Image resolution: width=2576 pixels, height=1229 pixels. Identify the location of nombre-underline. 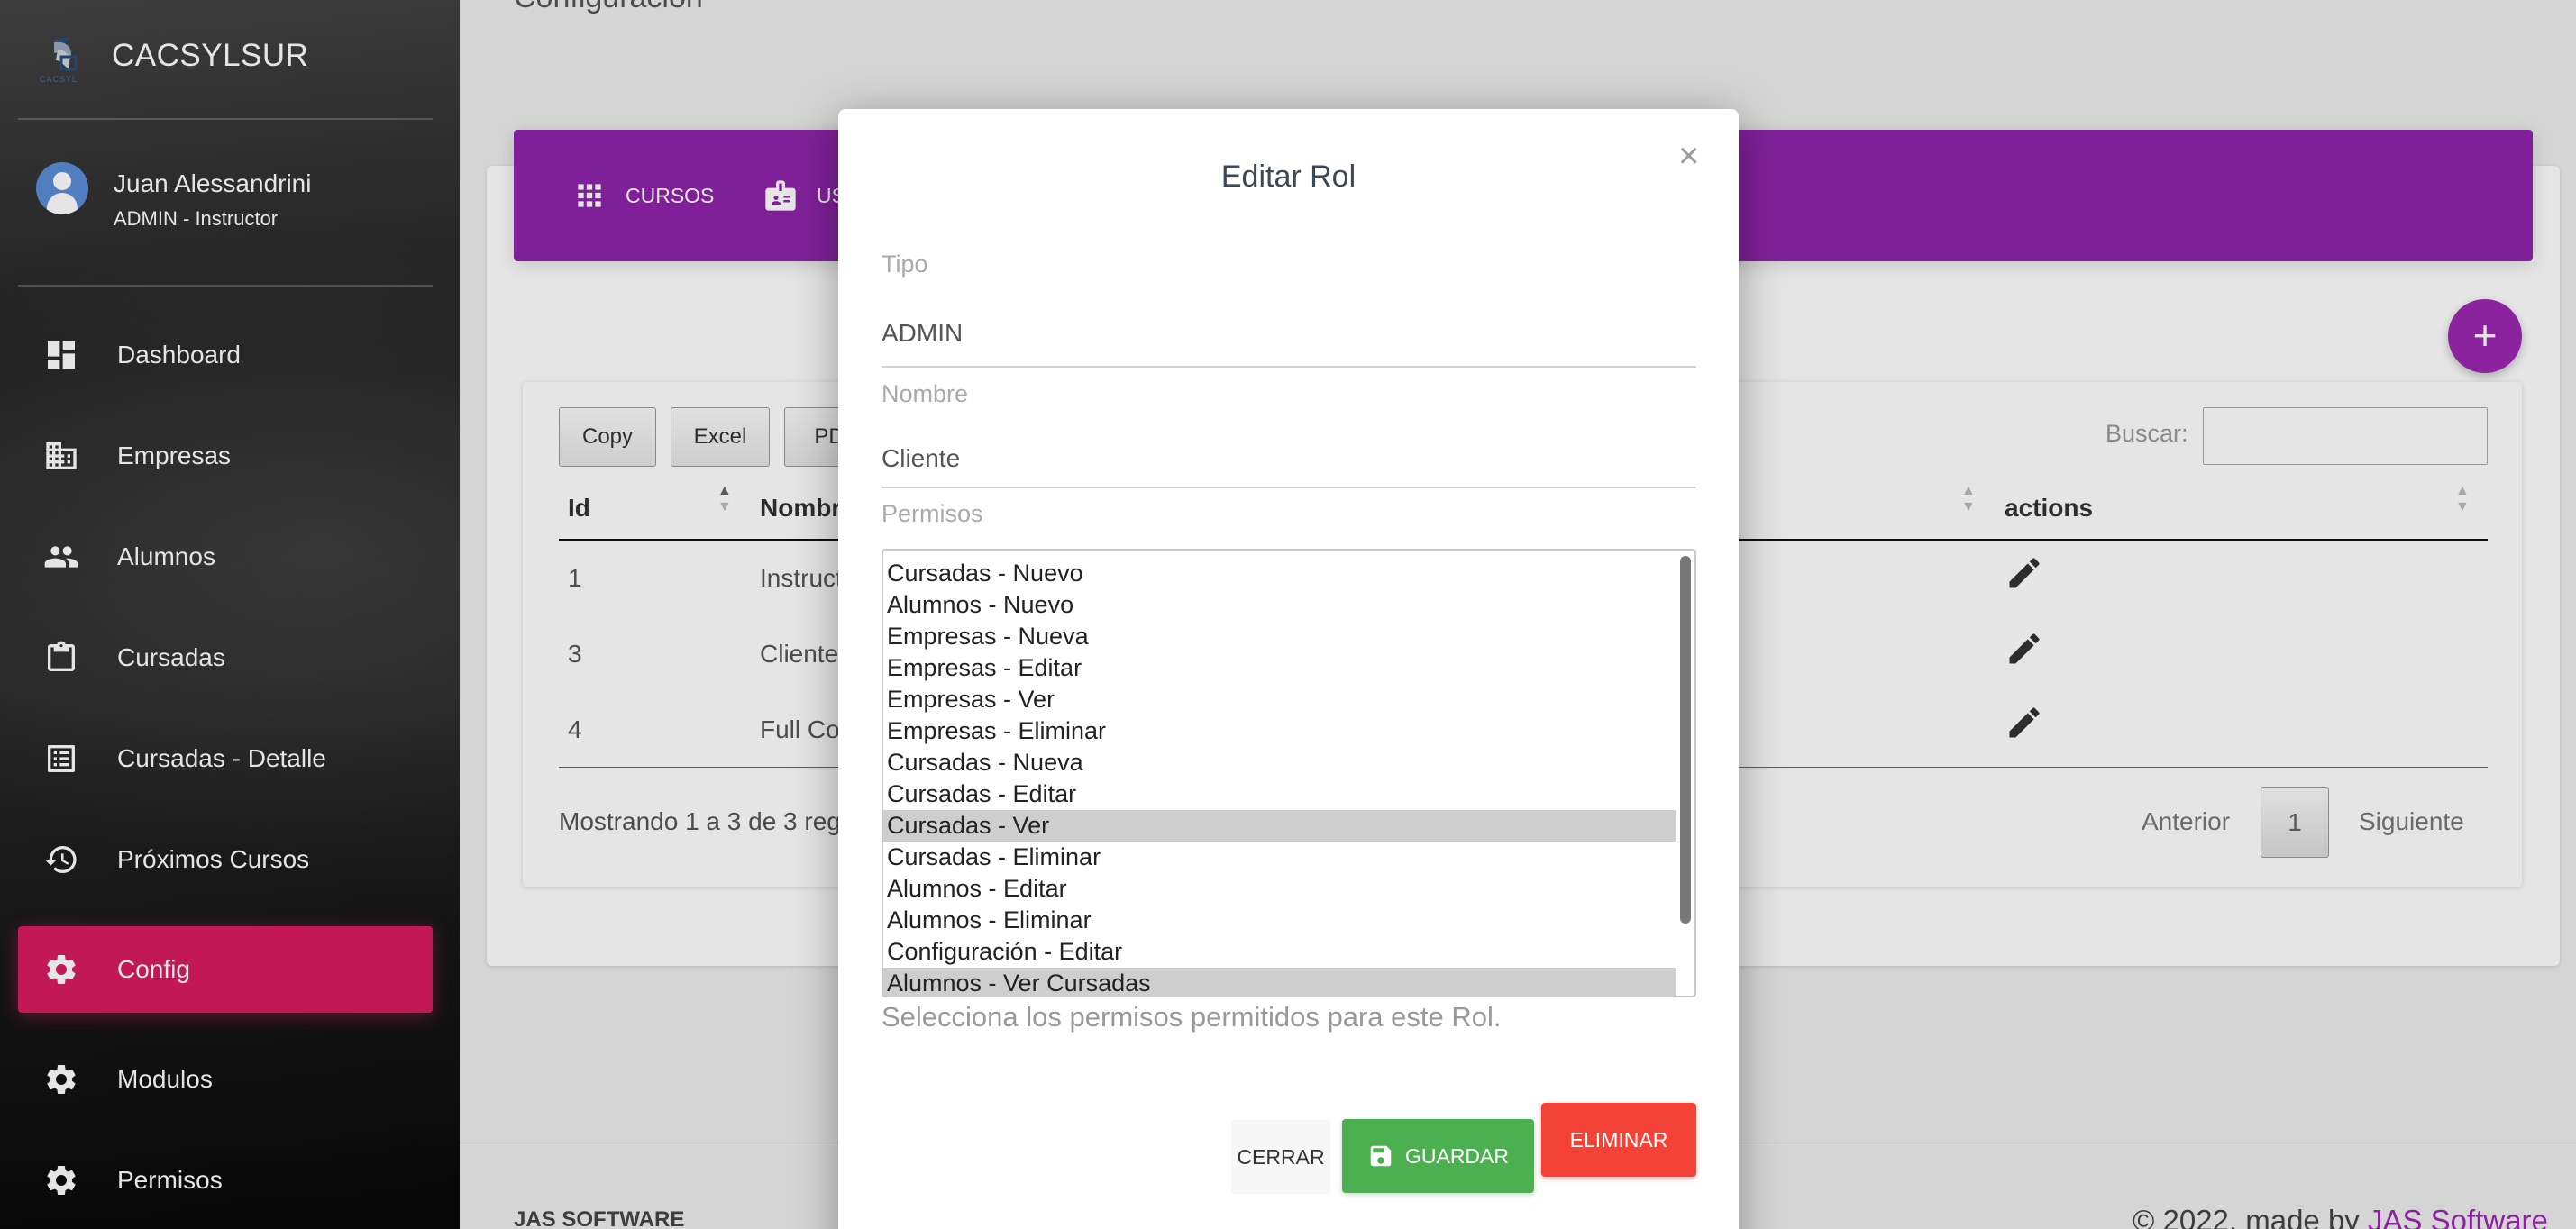
(1289, 487).